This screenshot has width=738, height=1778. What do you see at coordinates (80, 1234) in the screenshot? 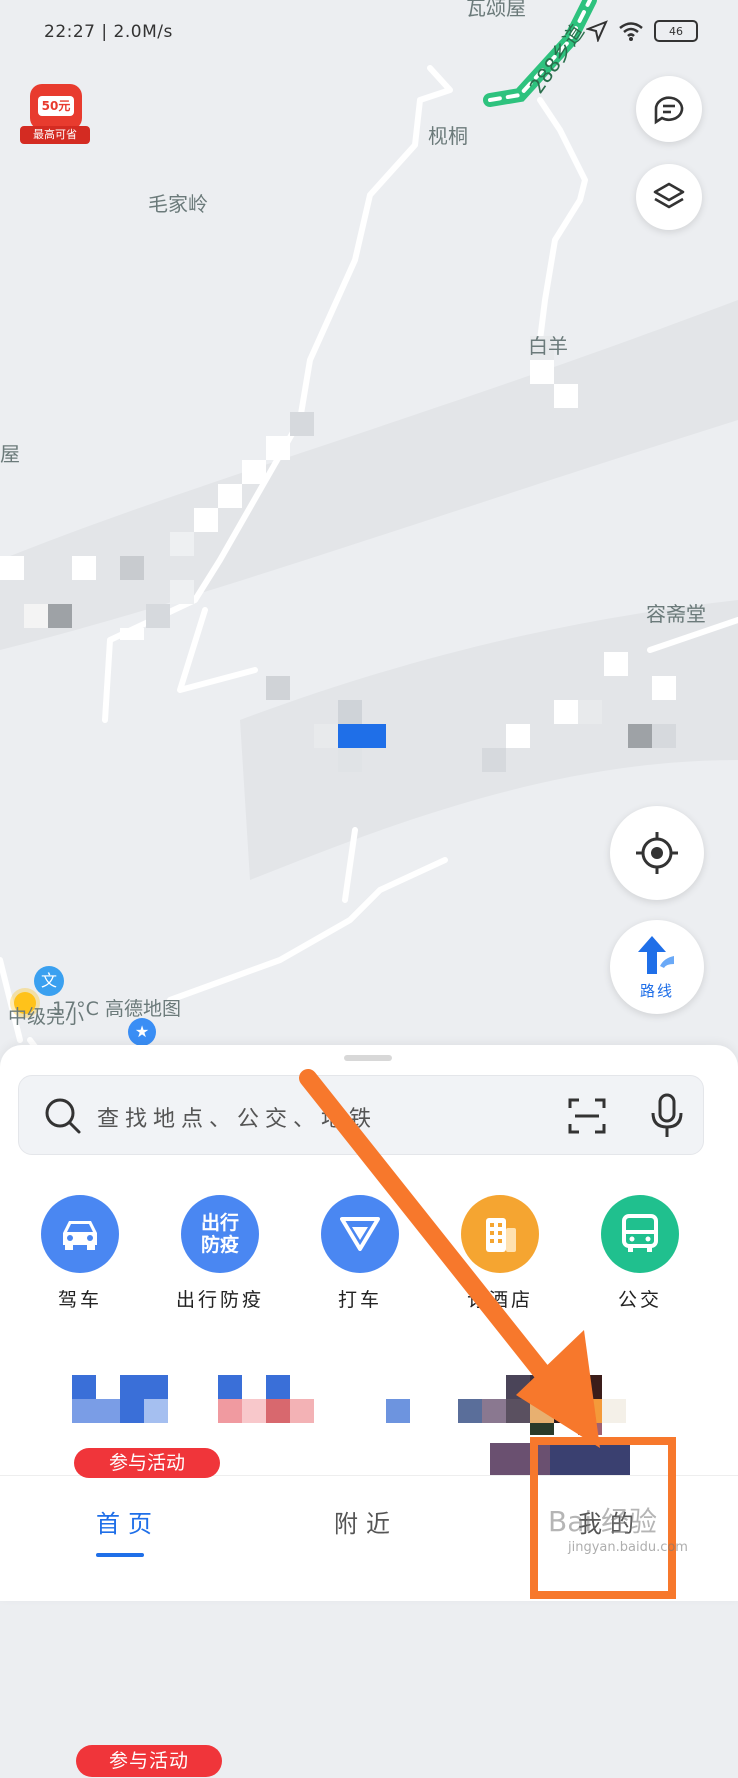
I see `car-icon` at bounding box center [80, 1234].